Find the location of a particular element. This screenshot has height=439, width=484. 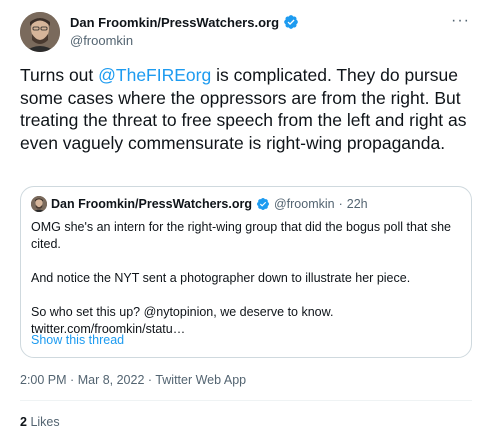

quoted-time: 22h is located at coordinates (357, 204).